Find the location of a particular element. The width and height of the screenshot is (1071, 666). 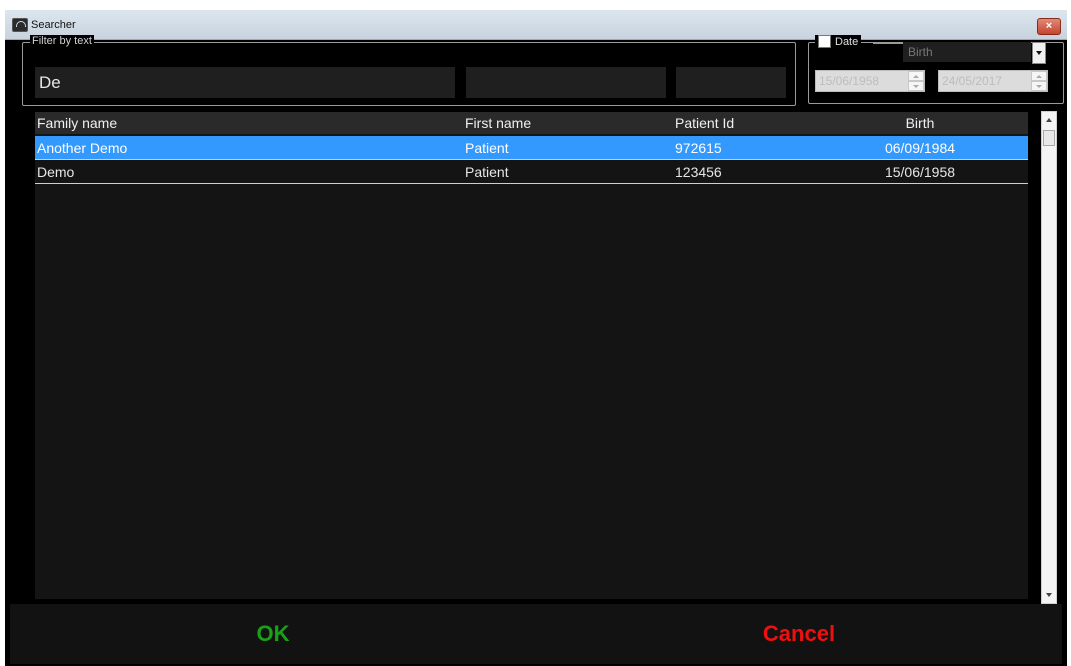

table-row: Demo Patient 123456 15/06/1958 is located at coordinates (531, 172).